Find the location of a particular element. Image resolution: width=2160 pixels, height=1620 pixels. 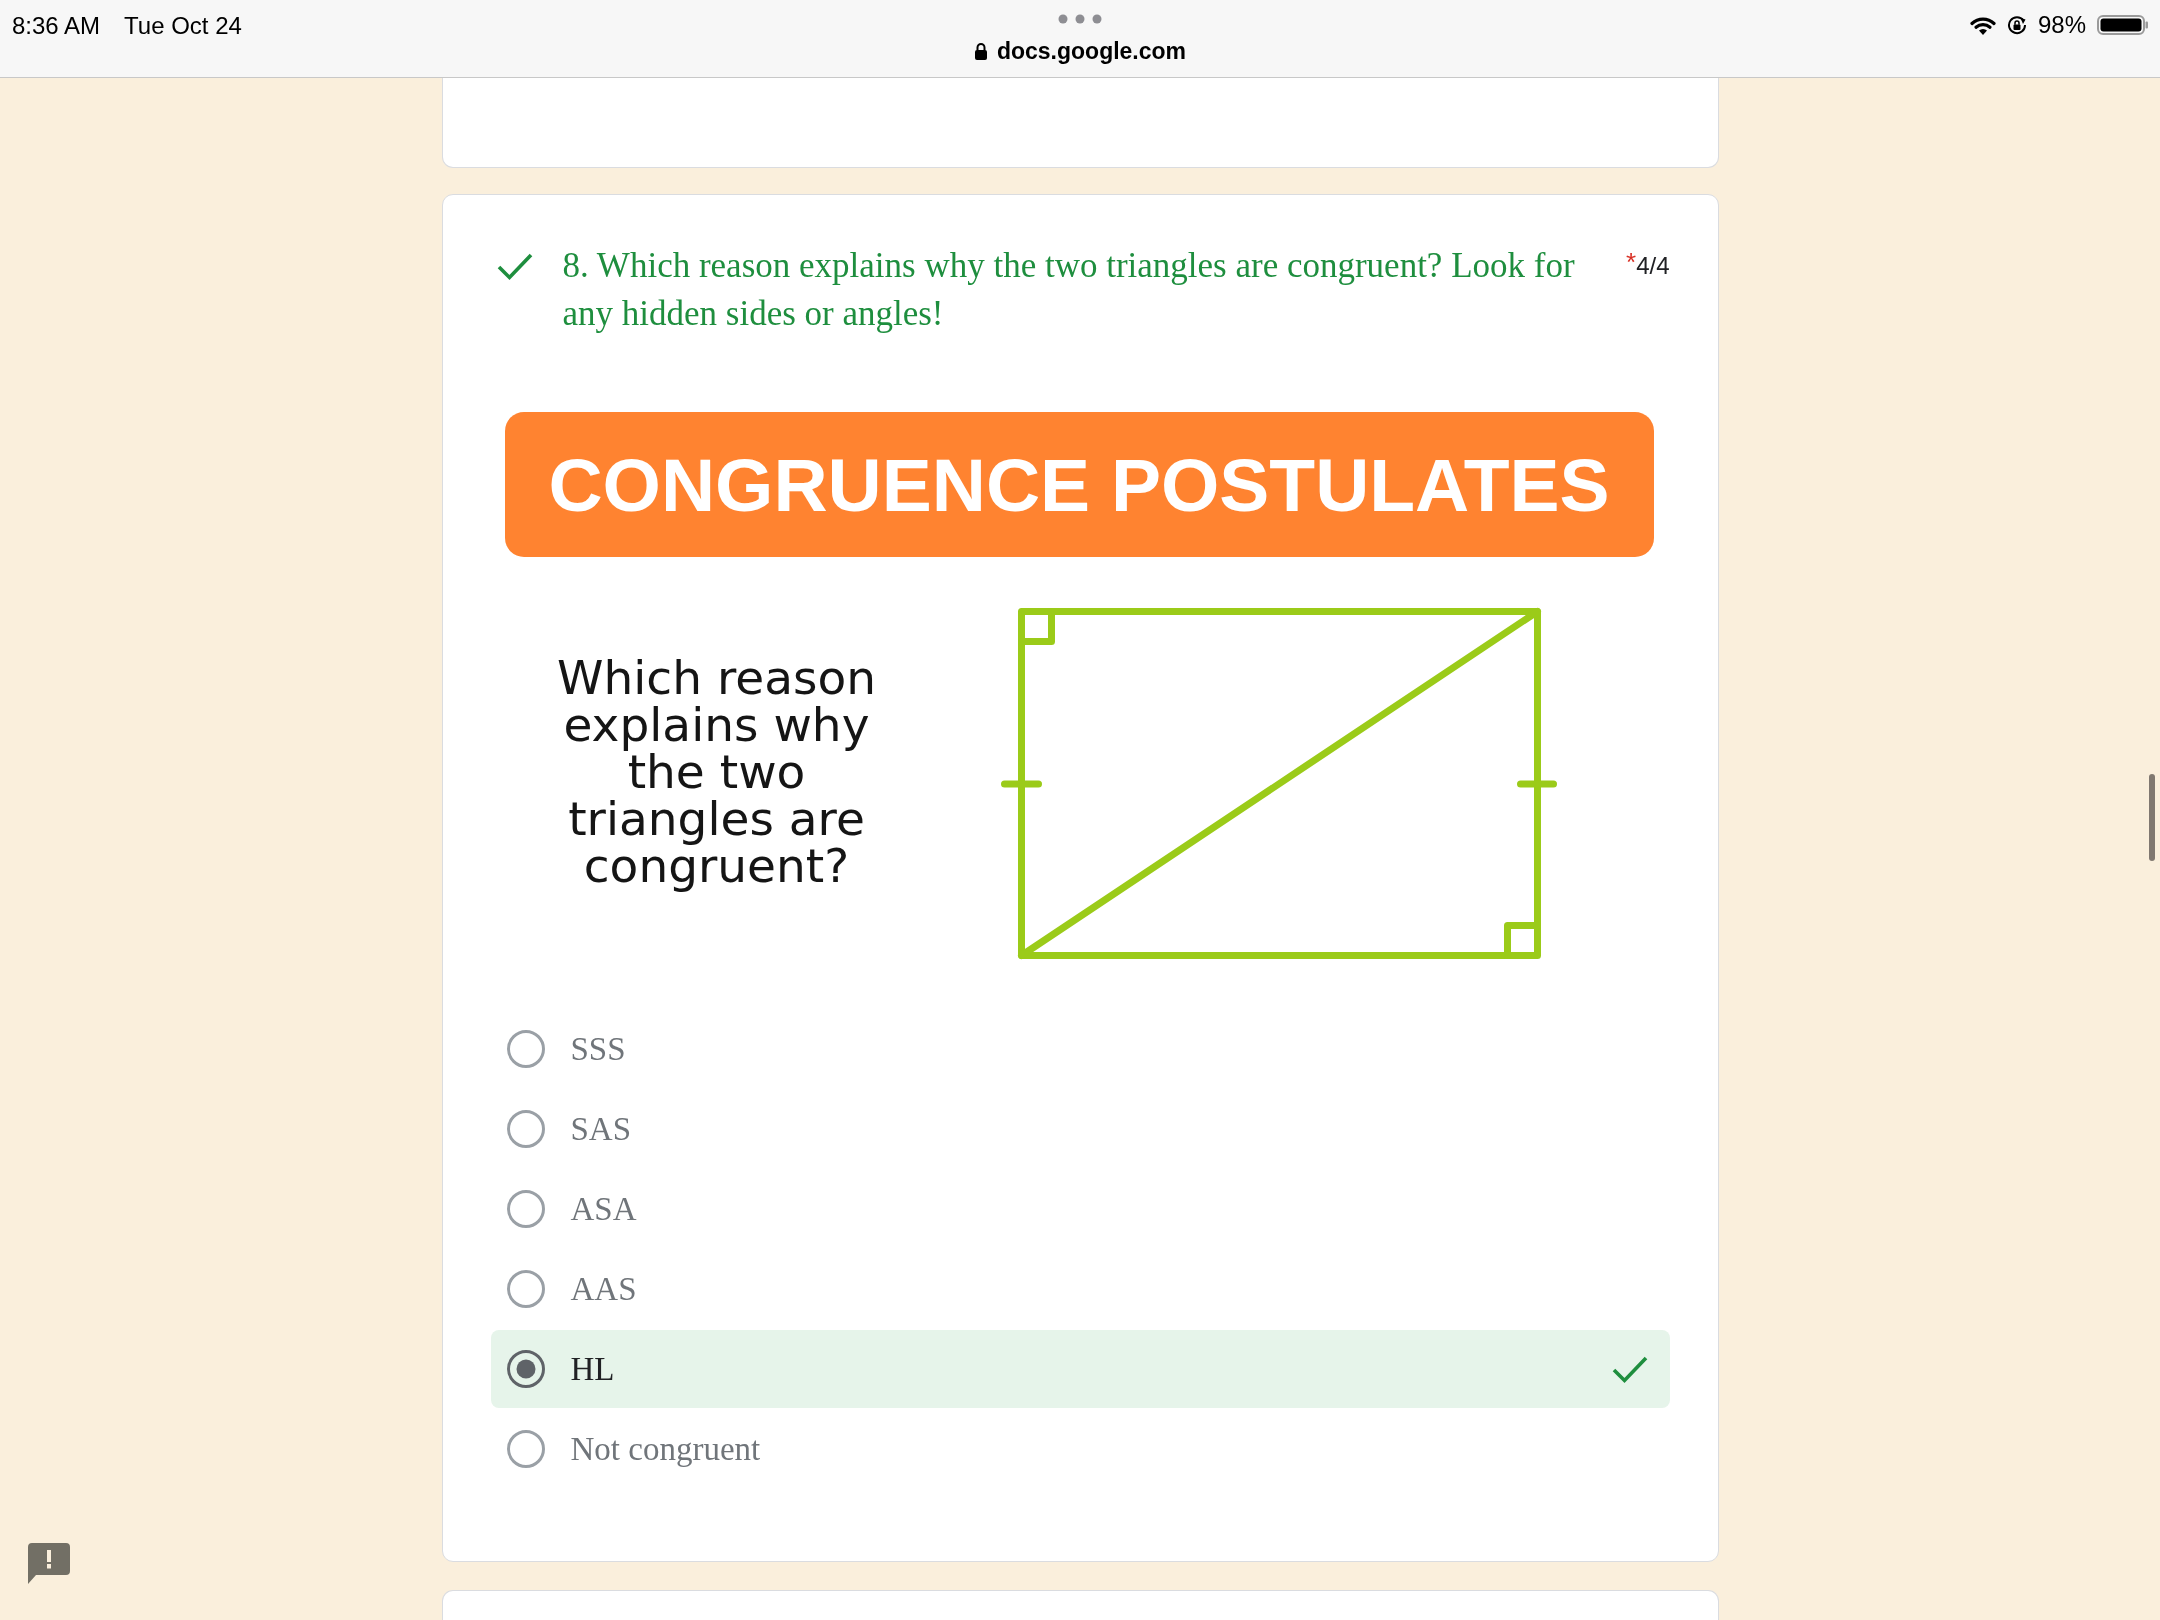

required-asterisk: * is located at coordinates (1631, 262).